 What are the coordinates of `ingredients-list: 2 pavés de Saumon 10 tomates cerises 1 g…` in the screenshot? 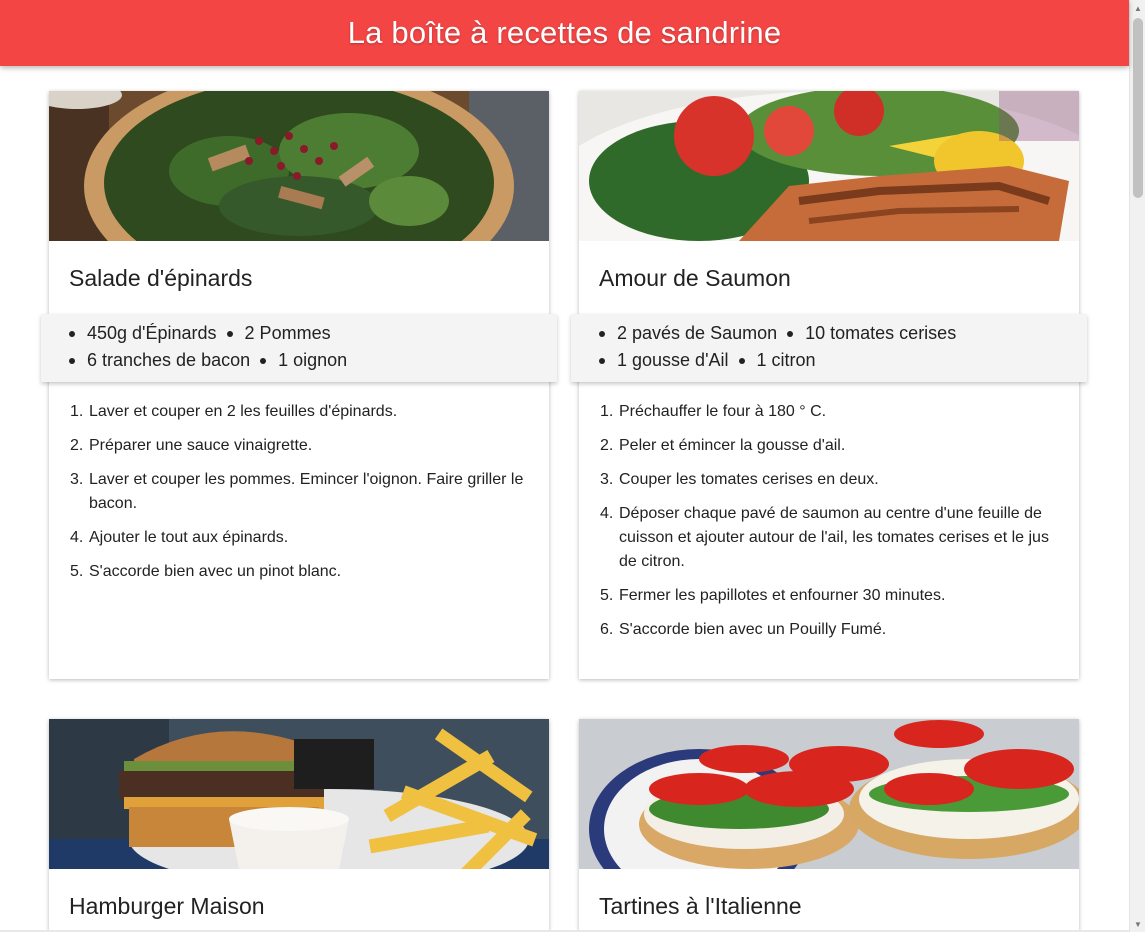 It's located at (829, 348).